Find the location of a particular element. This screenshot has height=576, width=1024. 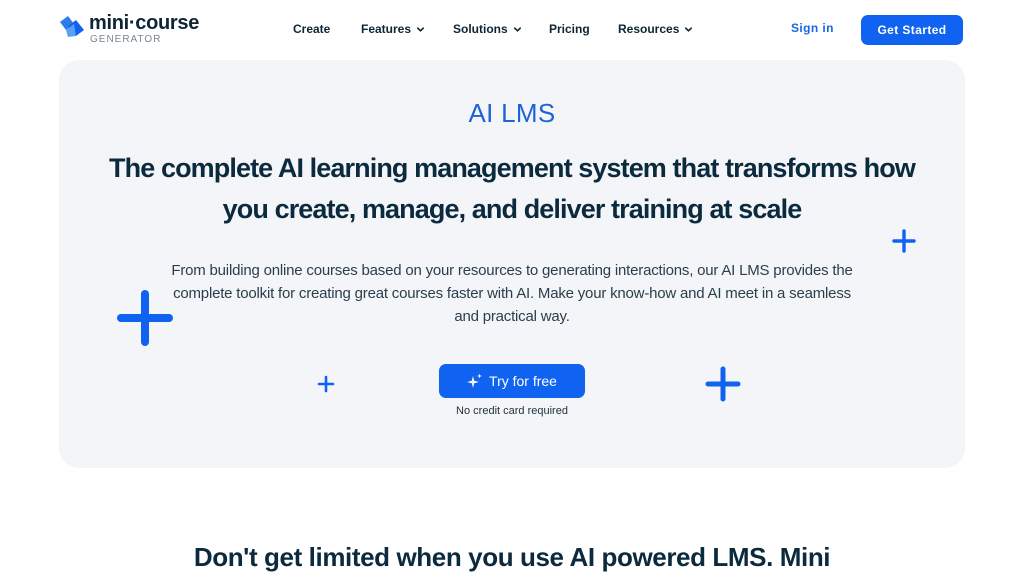

nav-item-create: Create is located at coordinates (311, 29).